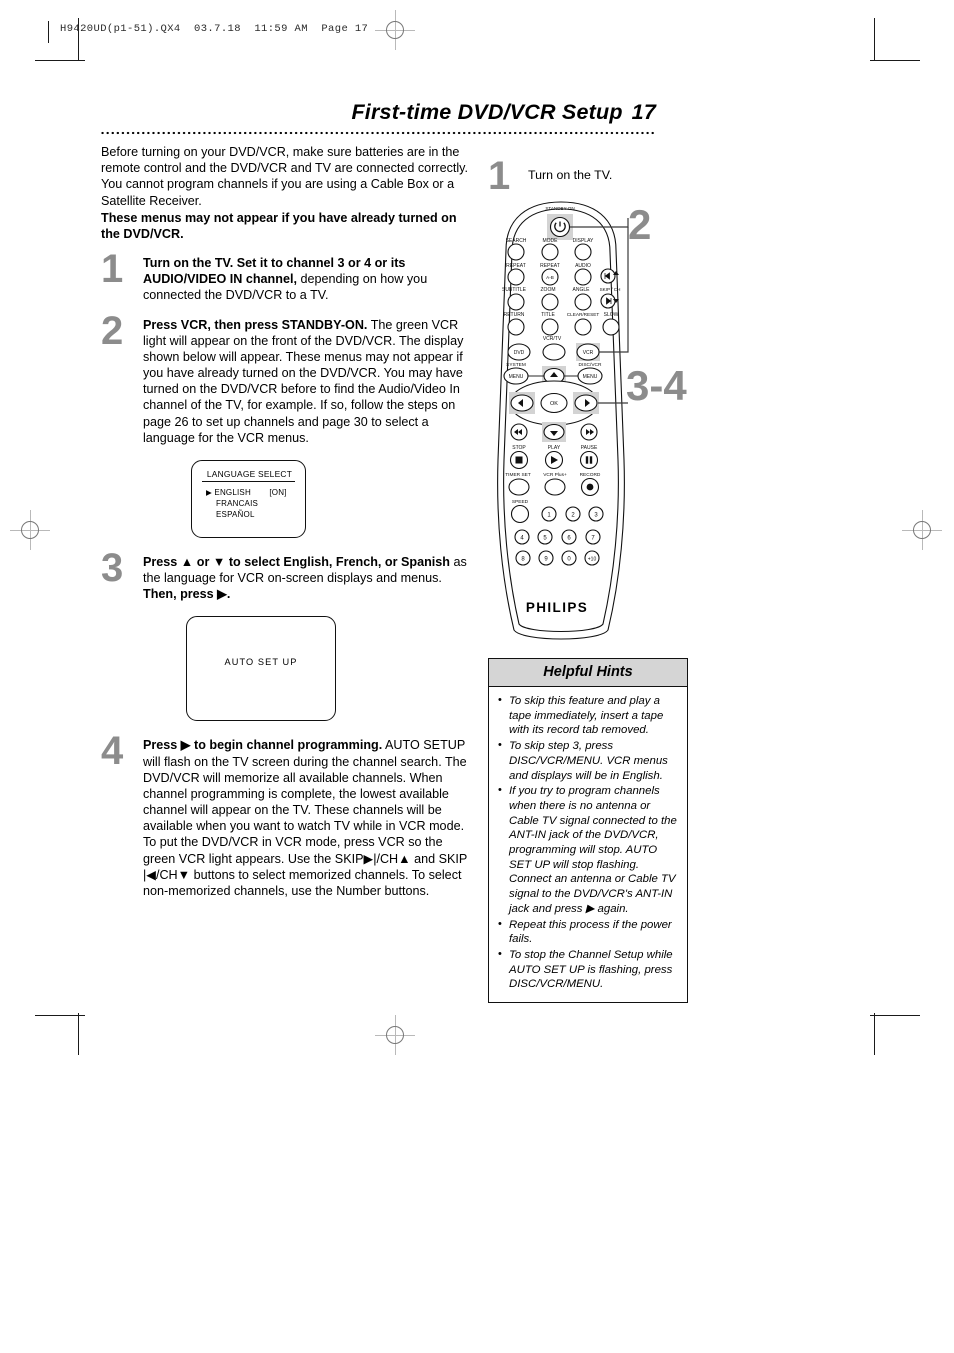 The width and height of the screenshot is (954, 1353). Describe the element at coordinates (552, 339) in the screenshot. I see `svg-text: VCR/TV` at that location.